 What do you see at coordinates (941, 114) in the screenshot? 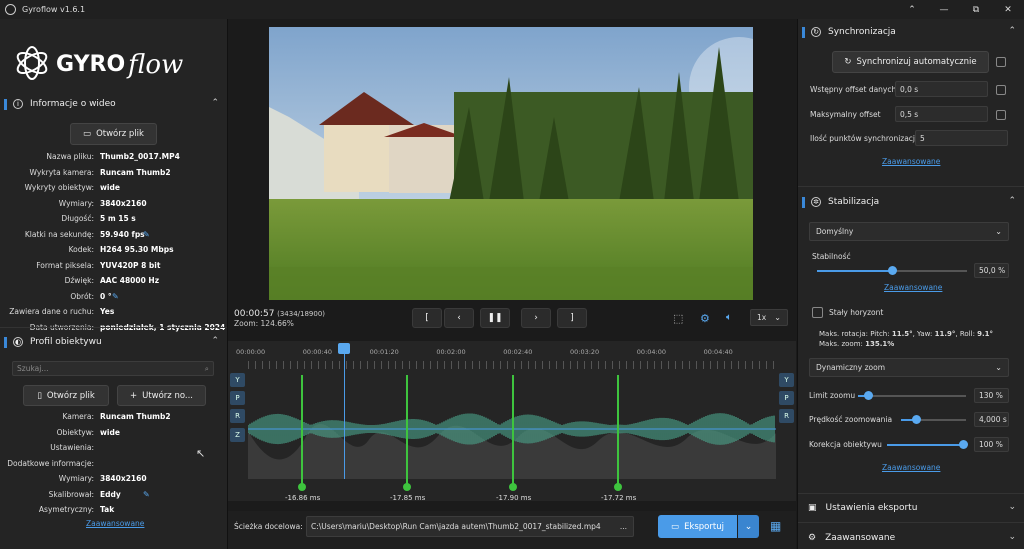
I see `max-offset-input: 0,5 s` at bounding box center [941, 114].